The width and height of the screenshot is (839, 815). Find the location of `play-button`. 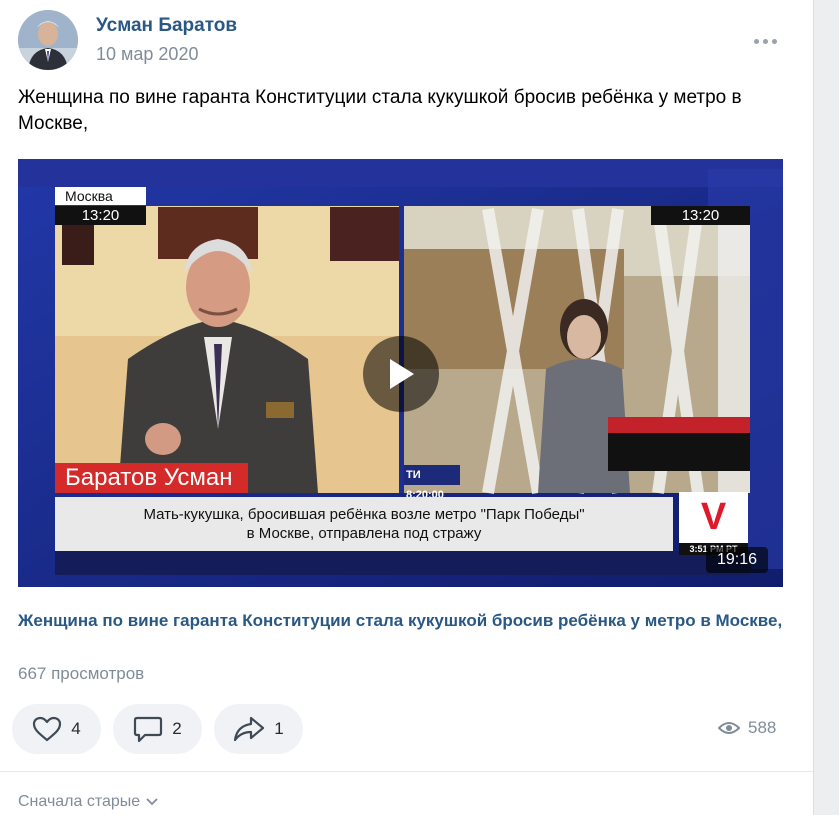

play-button is located at coordinates (401, 374).